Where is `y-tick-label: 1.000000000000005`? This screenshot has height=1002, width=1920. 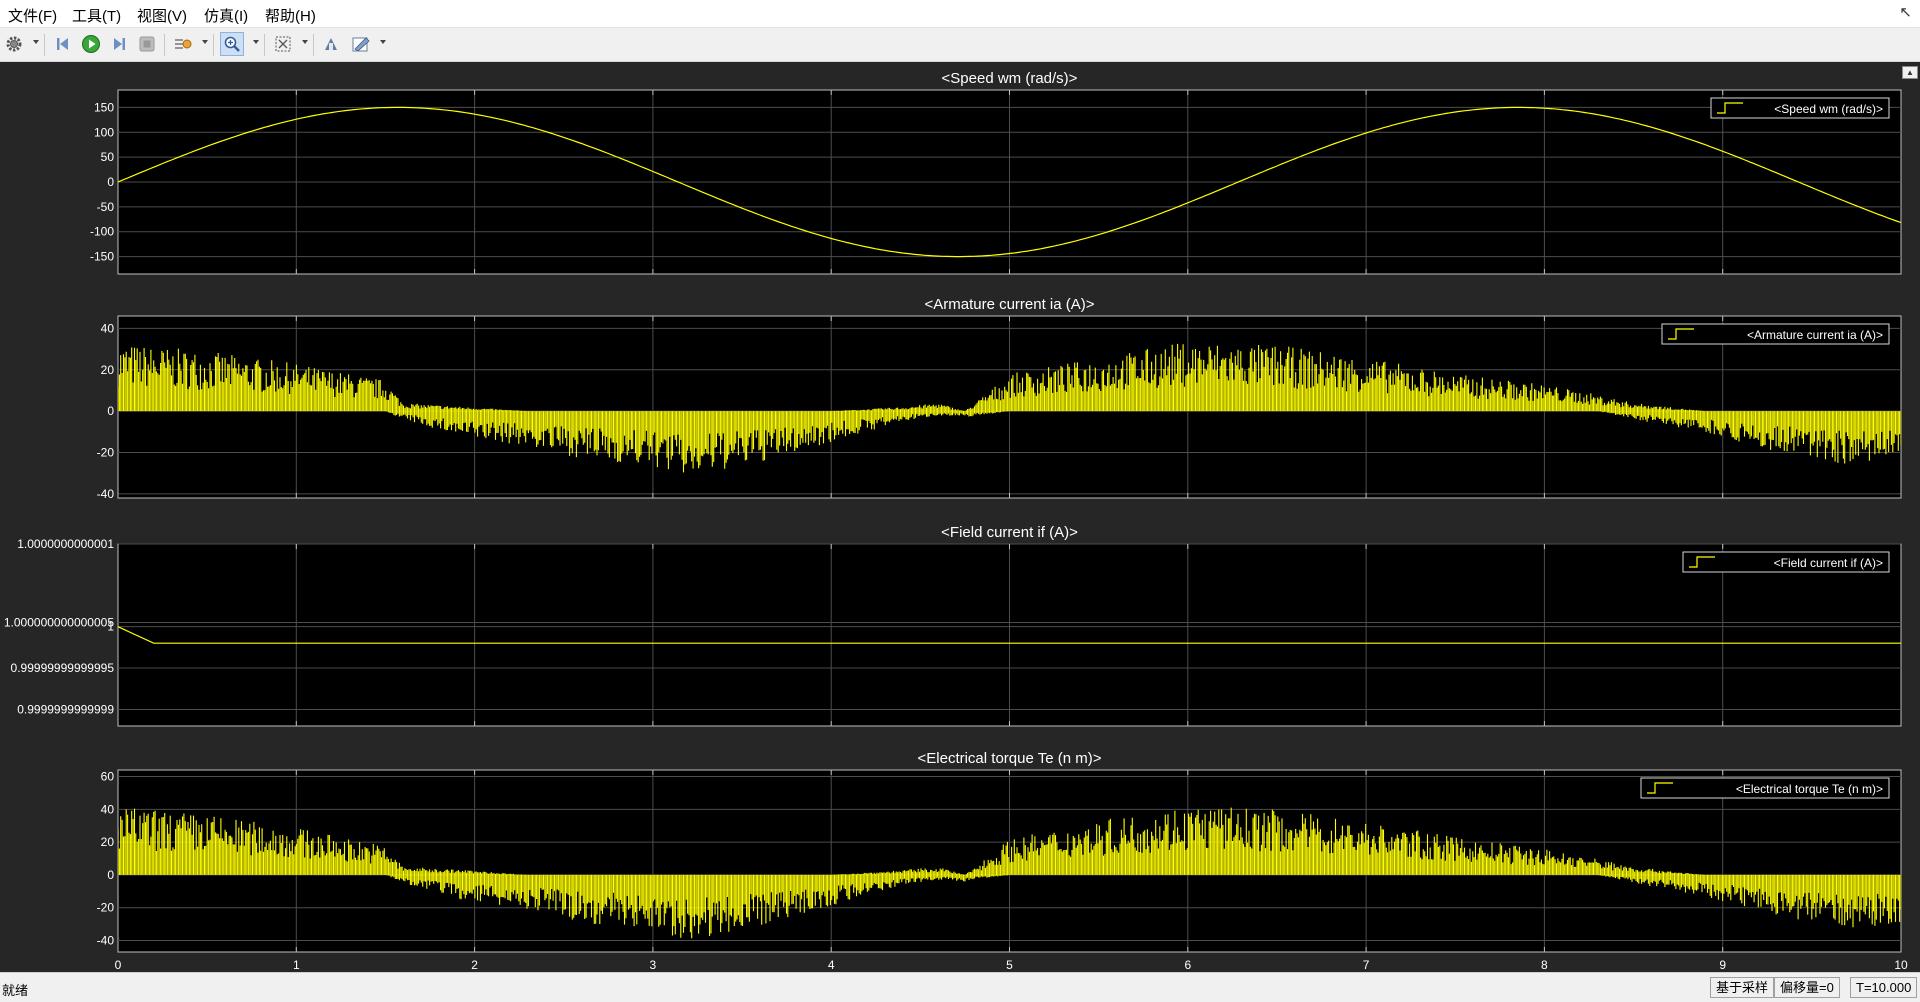
y-tick-label: 1.000000000000005 is located at coordinates (59, 622).